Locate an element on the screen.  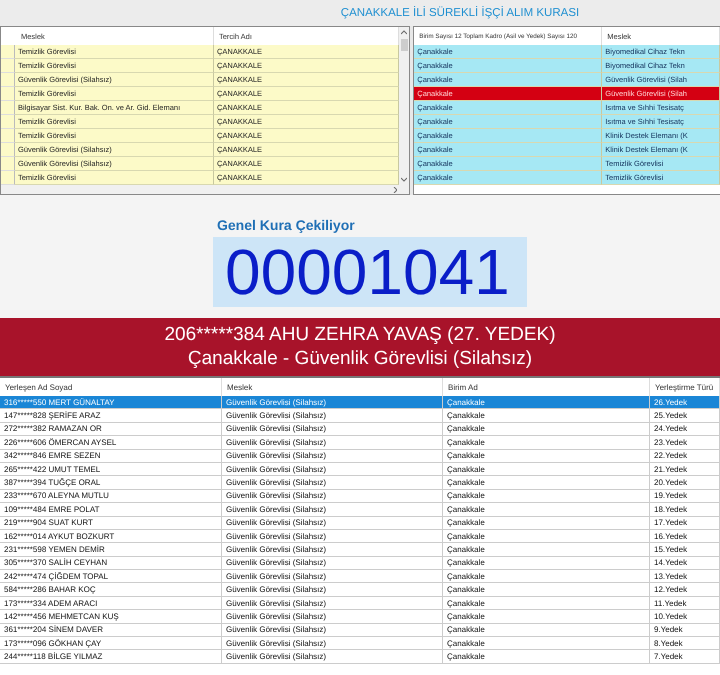
table-cell: 316*****550 MERT GÜNALTAY is located at coordinates (111, 403).